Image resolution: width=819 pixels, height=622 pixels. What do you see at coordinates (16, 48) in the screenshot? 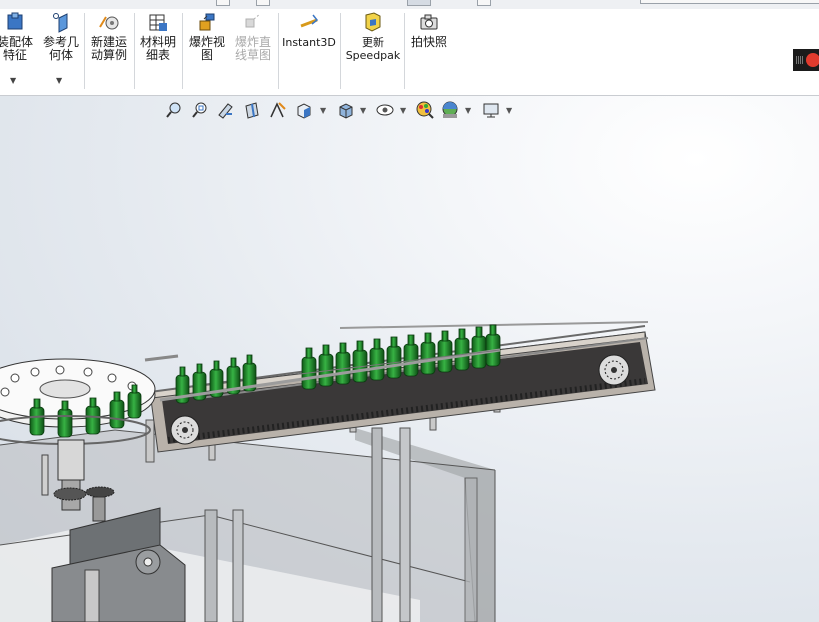
I see `assembly-feature-label: 装配体 特征` at bounding box center [16, 48].